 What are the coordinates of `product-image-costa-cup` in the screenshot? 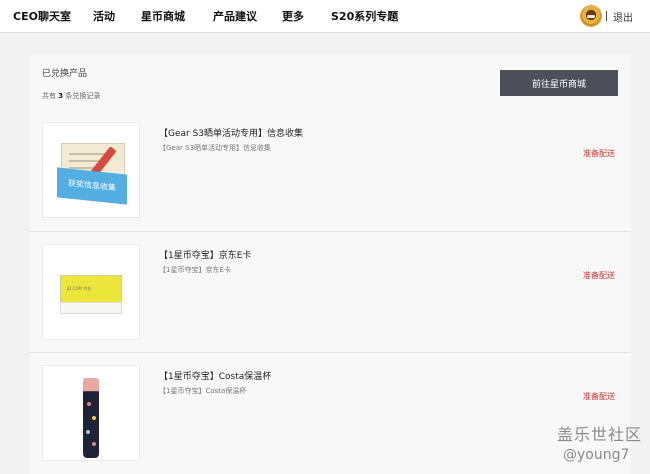 It's located at (91, 413).